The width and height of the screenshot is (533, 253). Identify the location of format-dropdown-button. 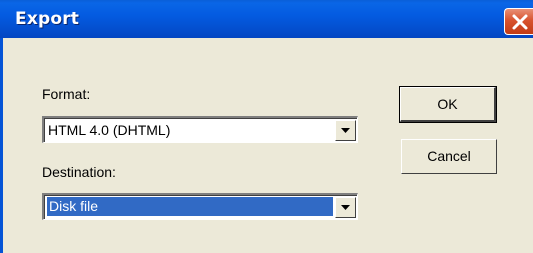
(345, 130).